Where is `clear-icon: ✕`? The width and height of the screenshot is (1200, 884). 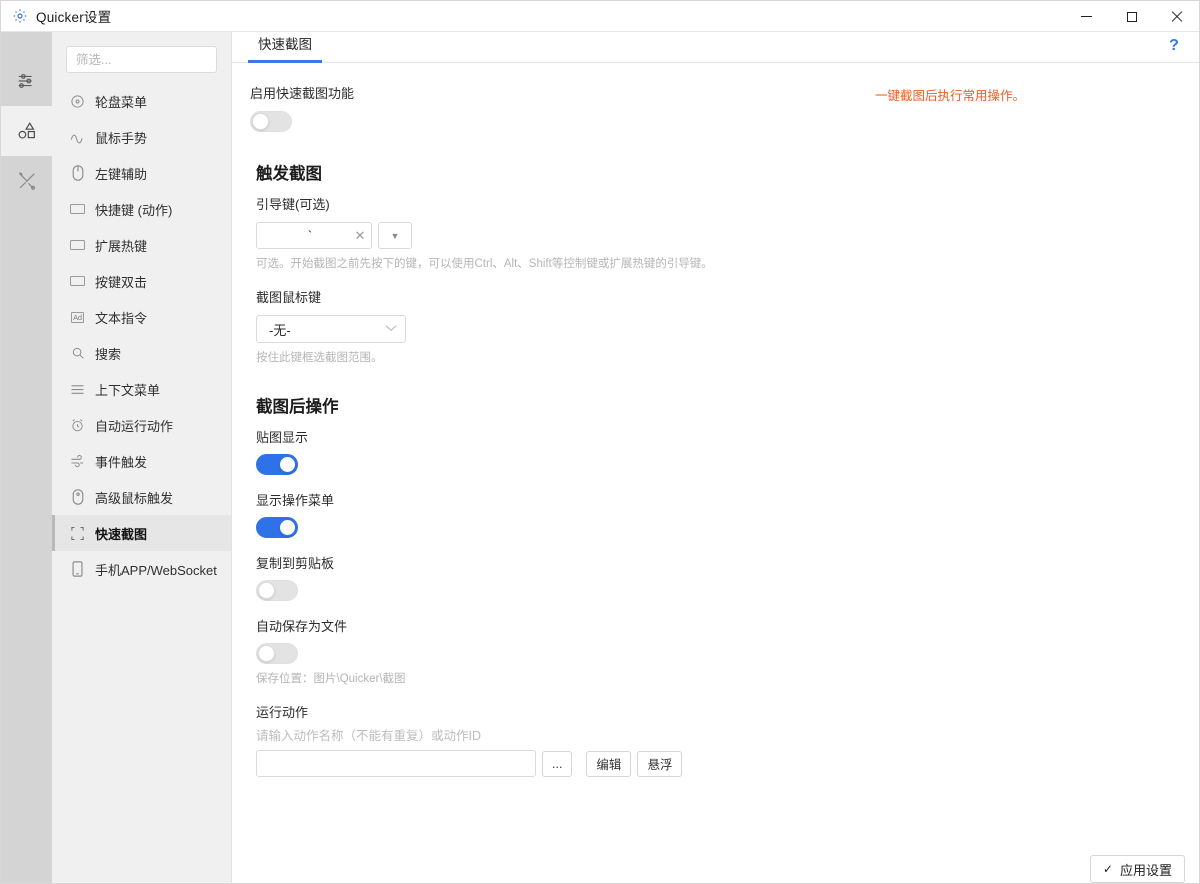 clear-icon: ✕ is located at coordinates (360, 235).